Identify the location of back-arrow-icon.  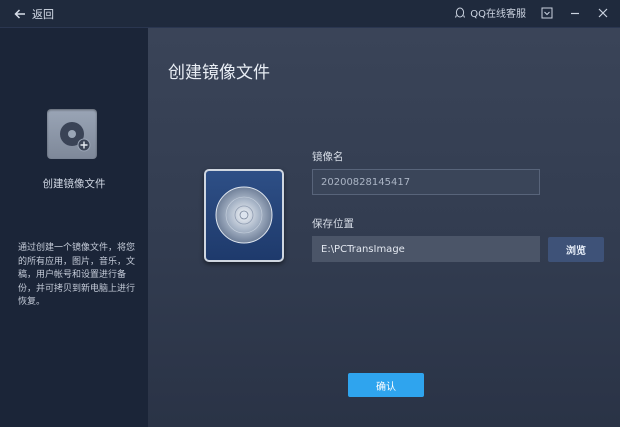
(19, 14).